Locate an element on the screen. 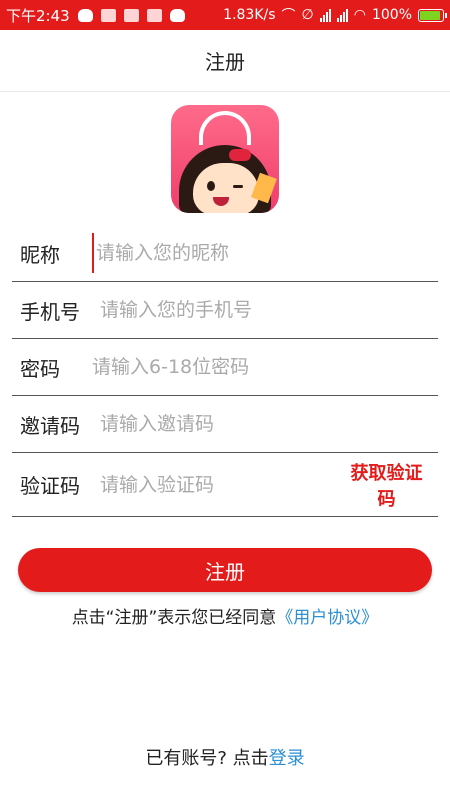 This screenshot has height=800, width=450. code-label: 验证码 is located at coordinates (50, 486).